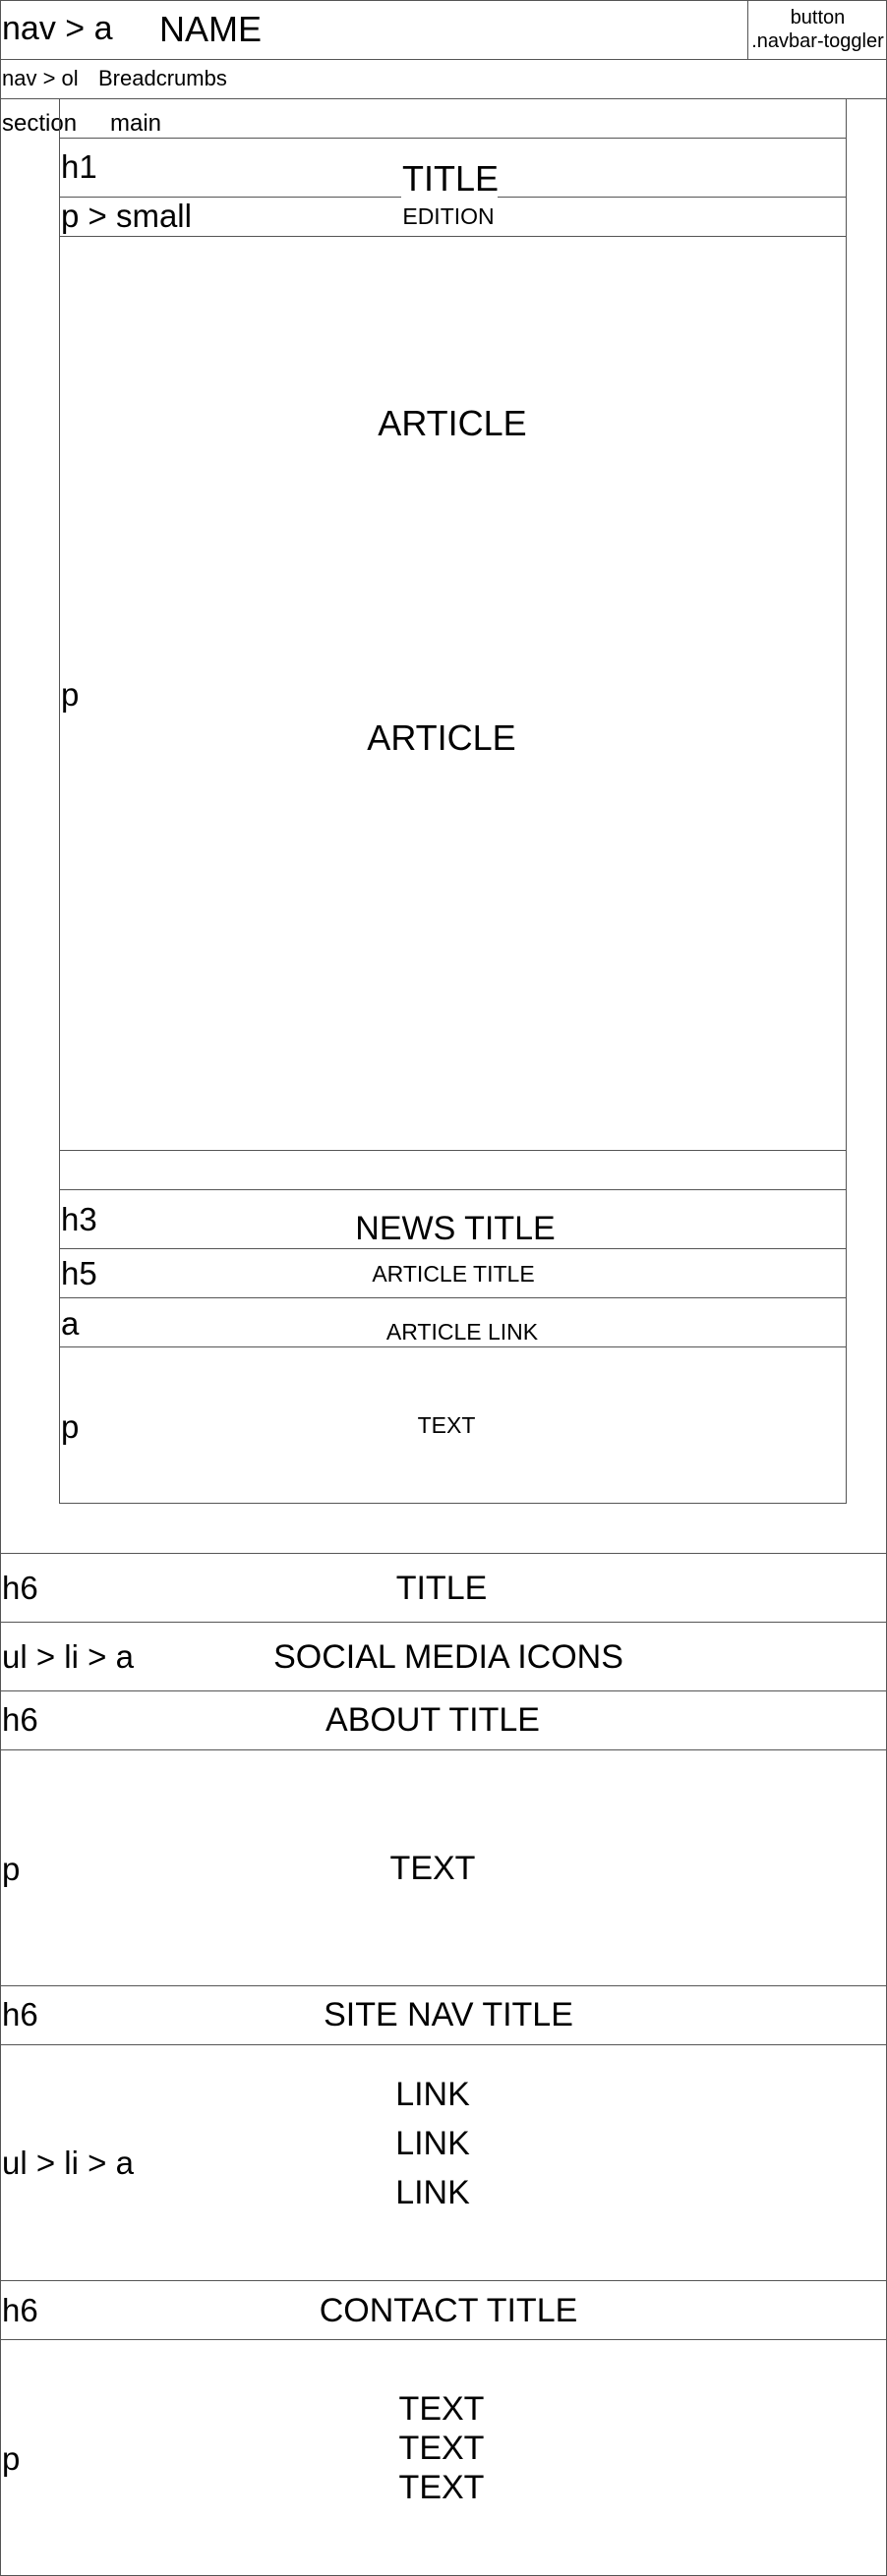  Describe the element at coordinates (442, 738) in the screenshot. I see `article-body-2: ARTICLE` at that location.